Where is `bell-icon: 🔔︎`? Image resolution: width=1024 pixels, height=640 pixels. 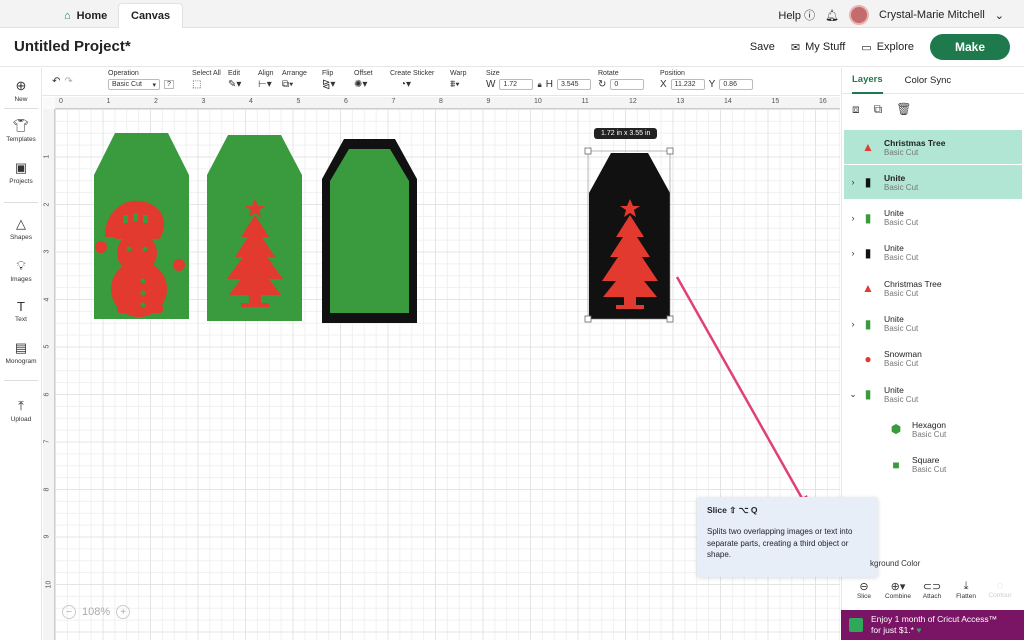
bell-icon: 🔔︎ is located at coordinates (832, 15).